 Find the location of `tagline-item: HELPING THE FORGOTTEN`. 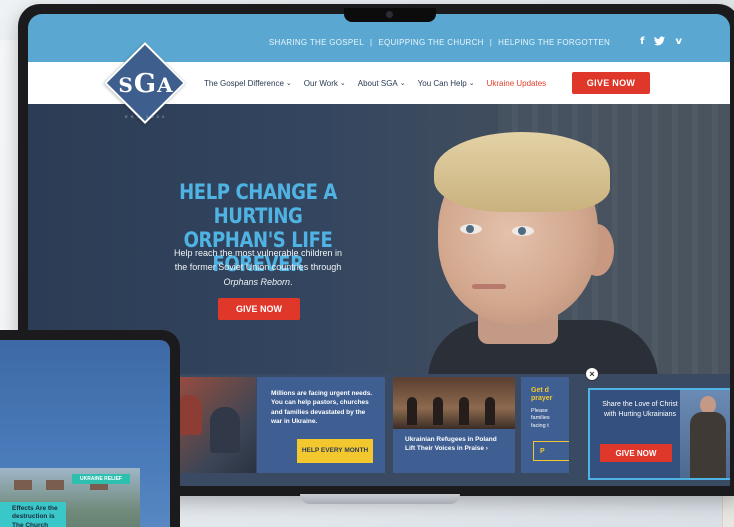

tagline-item: HELPING THE FORGOTTEN is located at coordinates (554, 42).